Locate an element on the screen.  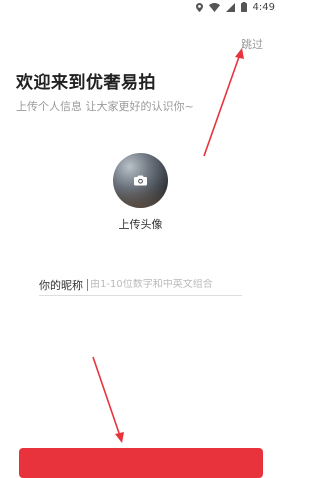
nickname-input is located at coordinates (164, 284).